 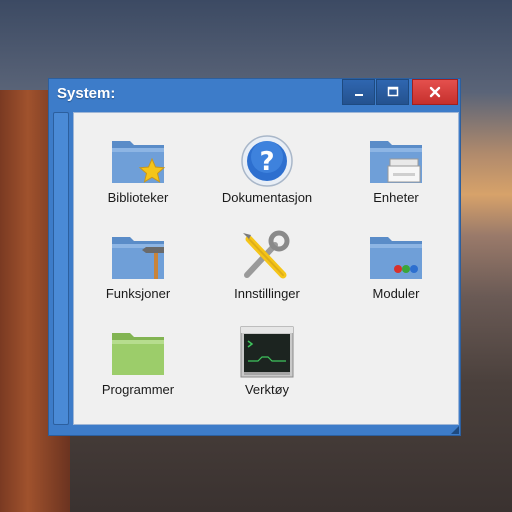 What do you see at coordinates (267, 197) in the screenshot?
I see `item-label: Dokumentasjon` at bounding box center [267, 197].